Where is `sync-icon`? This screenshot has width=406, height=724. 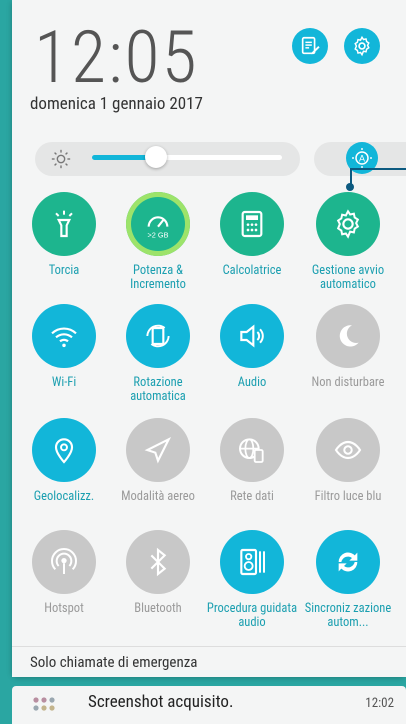
sync-icon is located at coordinates (348, 562).